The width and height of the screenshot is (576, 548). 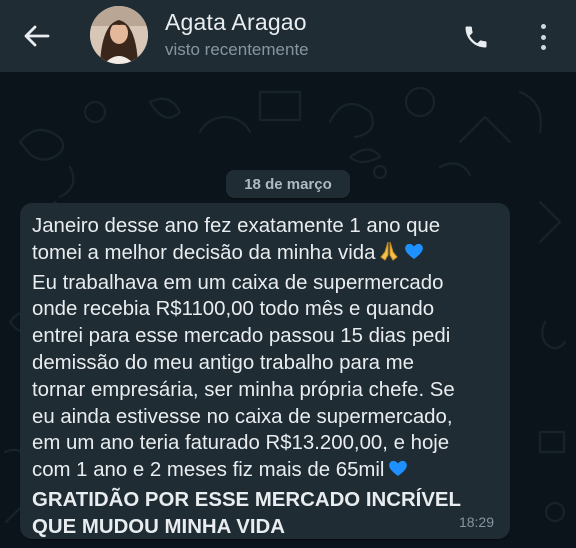 I want to click on message-timestamp: 18:29, so click(x=476, y=522).